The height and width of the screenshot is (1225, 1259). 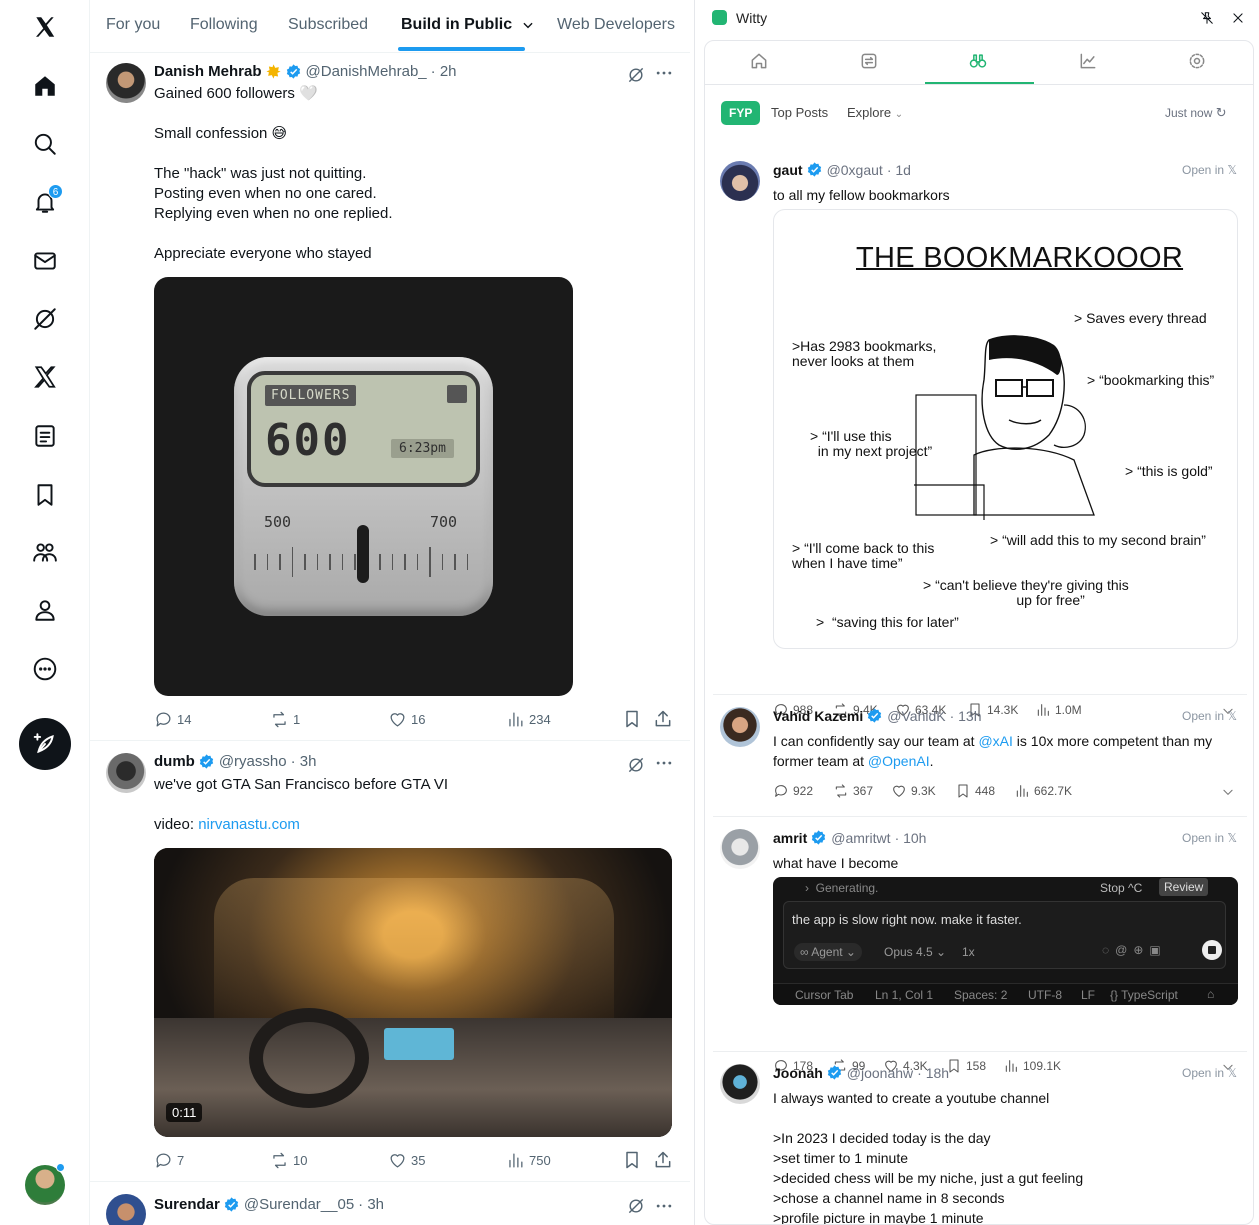 What do you see at coordinates (45, 552) in the screenshot?
I see `communities-icon` at bounding box center [45, 552].